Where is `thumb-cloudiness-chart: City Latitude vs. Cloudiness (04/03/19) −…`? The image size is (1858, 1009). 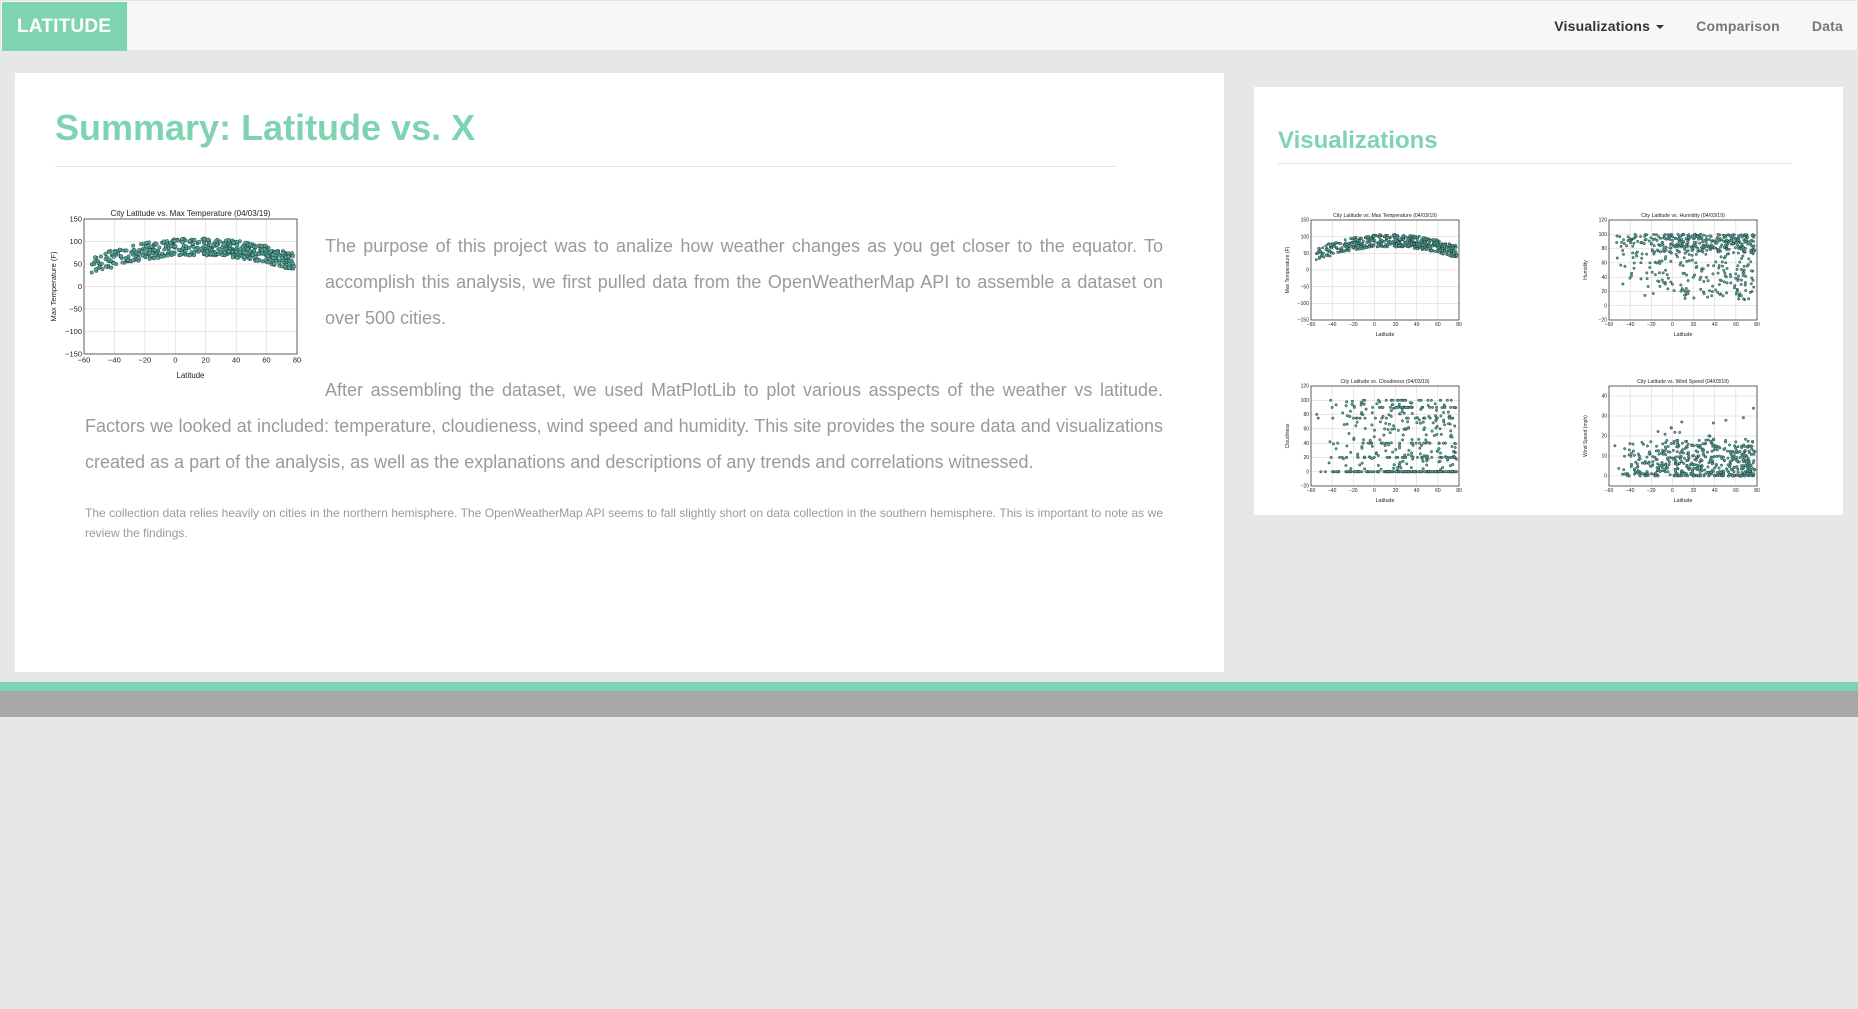 thumb-cloudiness-chart: City Latitude vs. Cloudiness (04/03/19) −… is located at coordinates (1378, 439).